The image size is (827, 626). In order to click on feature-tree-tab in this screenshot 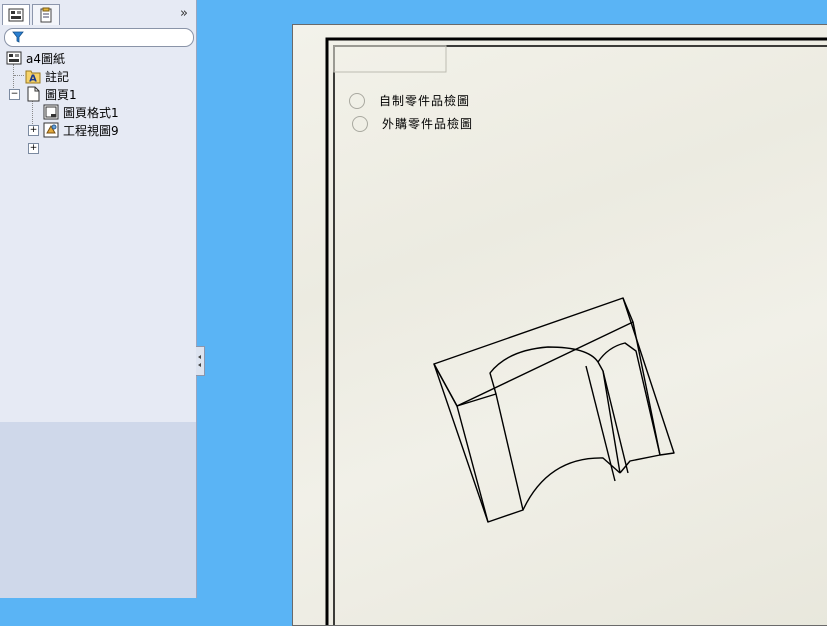, I will do `click(16, 14)`.